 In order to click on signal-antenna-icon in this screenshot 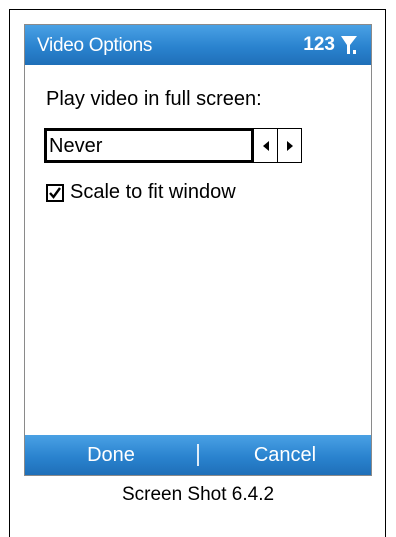, I will do `click(349, 45)`.